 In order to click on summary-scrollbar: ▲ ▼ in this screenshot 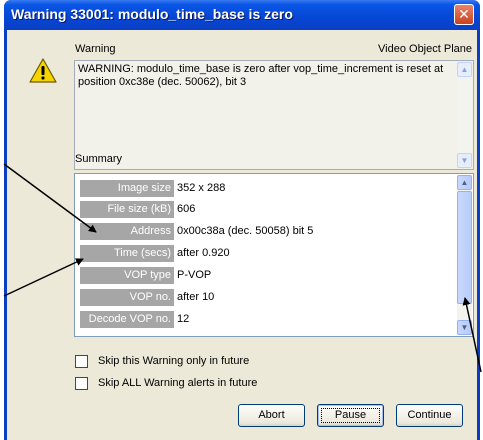, I will do `click(464, 255)`.